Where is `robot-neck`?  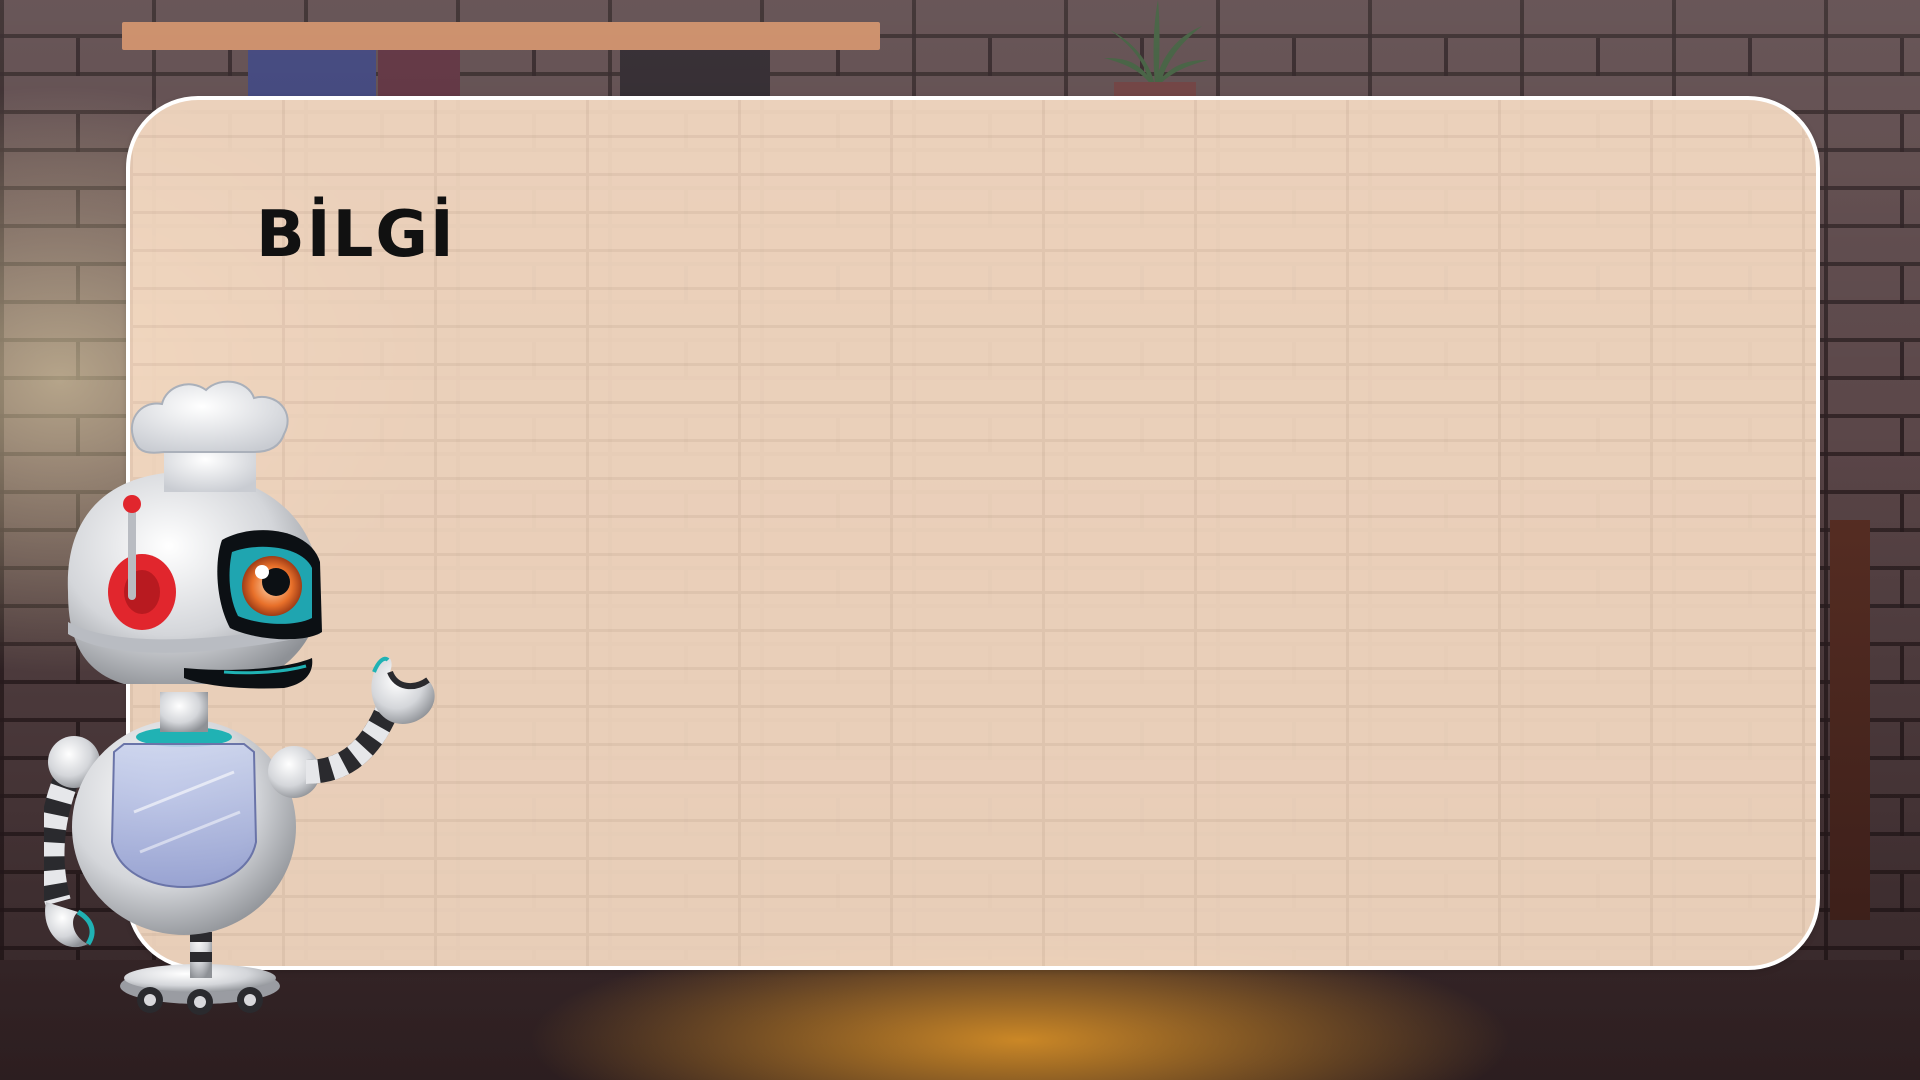 robot-neck is located at coordinates (184, 712).